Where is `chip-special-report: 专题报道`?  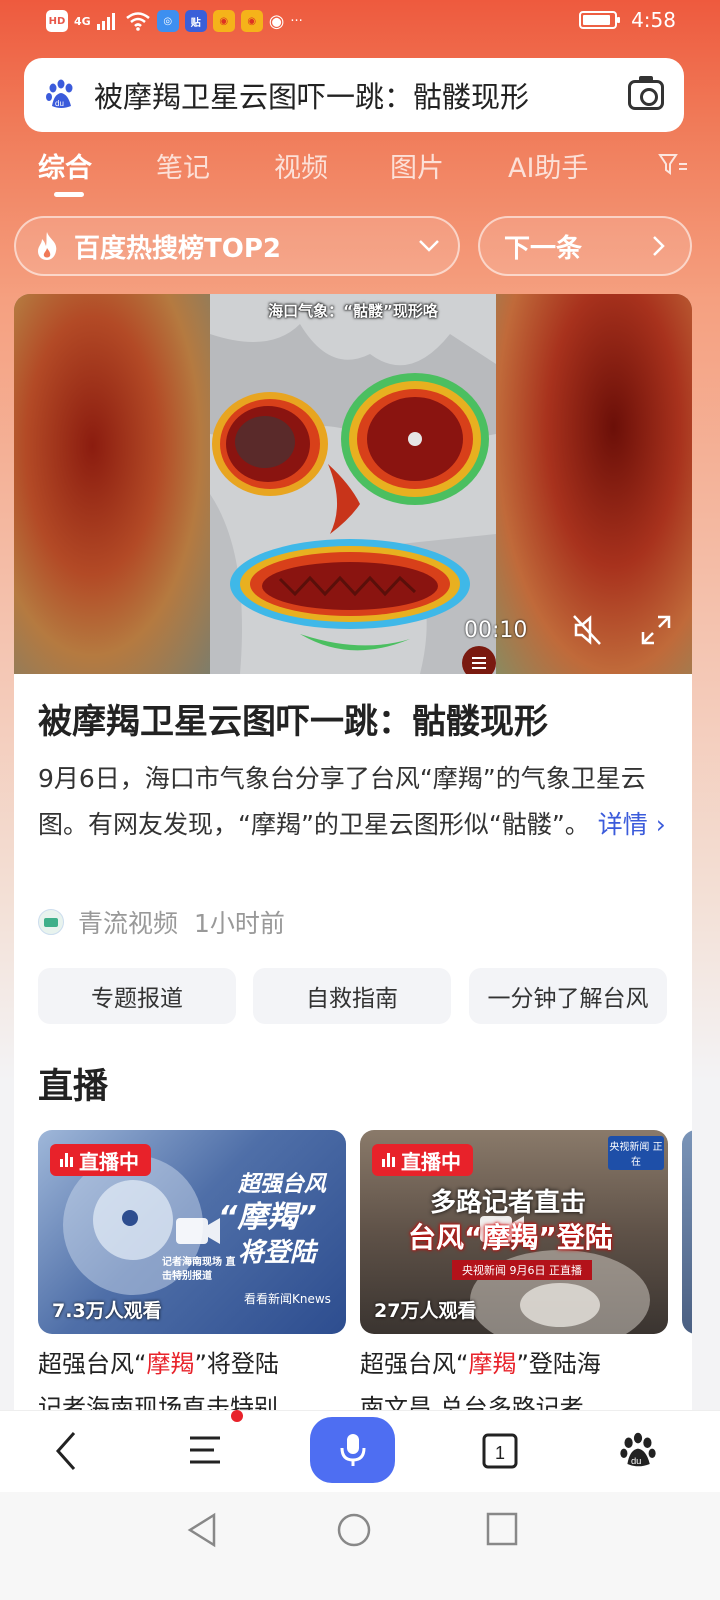
chip-special-report: 专题报道 is located at coordinates (137, 996).